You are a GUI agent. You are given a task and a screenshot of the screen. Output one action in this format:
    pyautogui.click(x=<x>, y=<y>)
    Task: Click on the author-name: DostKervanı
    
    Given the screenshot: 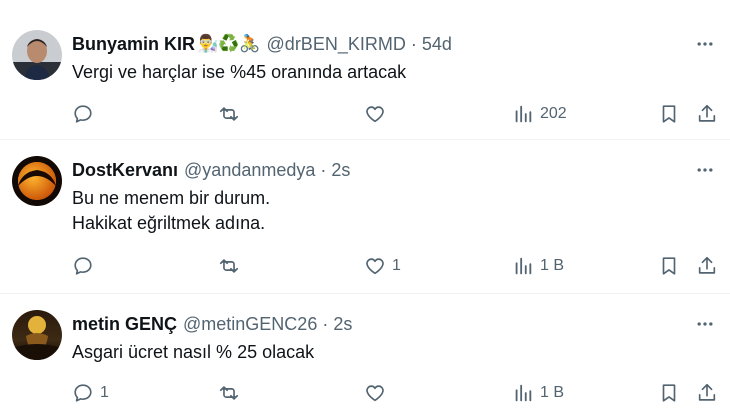 What is the action you would take?
    pyautogui.click(x=125, y=170)
    